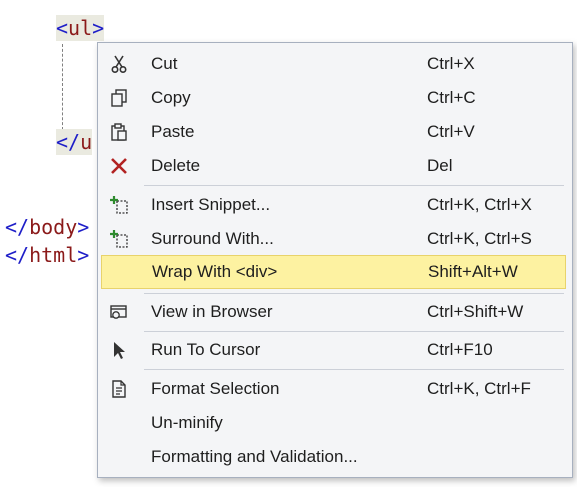 The width and height of the screenshot is (577, 487). Describe the element at coordinates (335, 350) in the screenshot. I see `menu-item-run-to-cursor: Run To Cursor Ctrl+F10` at that location.